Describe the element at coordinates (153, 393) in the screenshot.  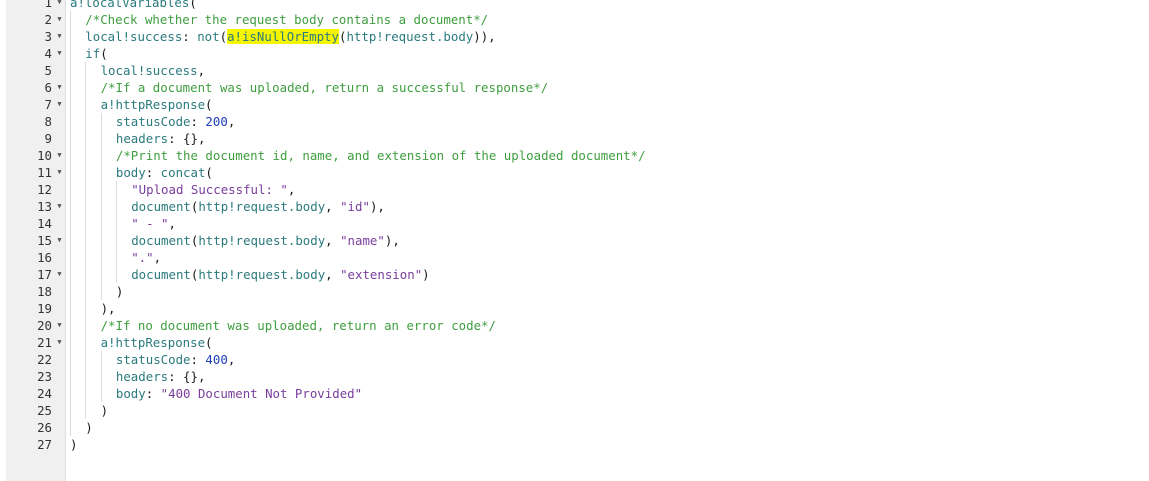
I see `code-token: :` at that location.